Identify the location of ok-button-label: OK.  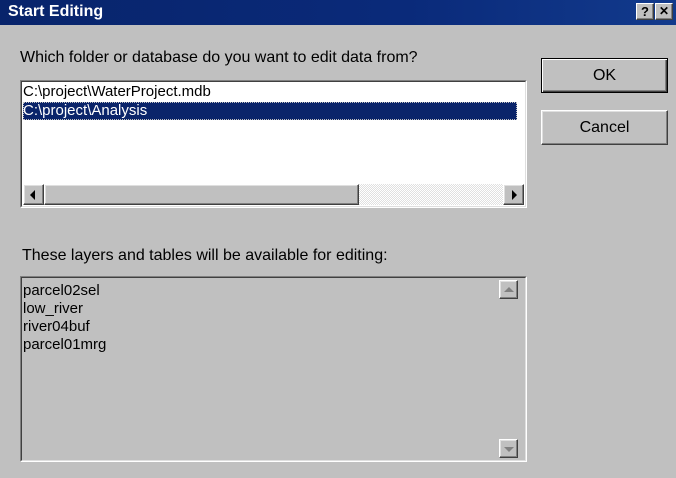
(604, 75).